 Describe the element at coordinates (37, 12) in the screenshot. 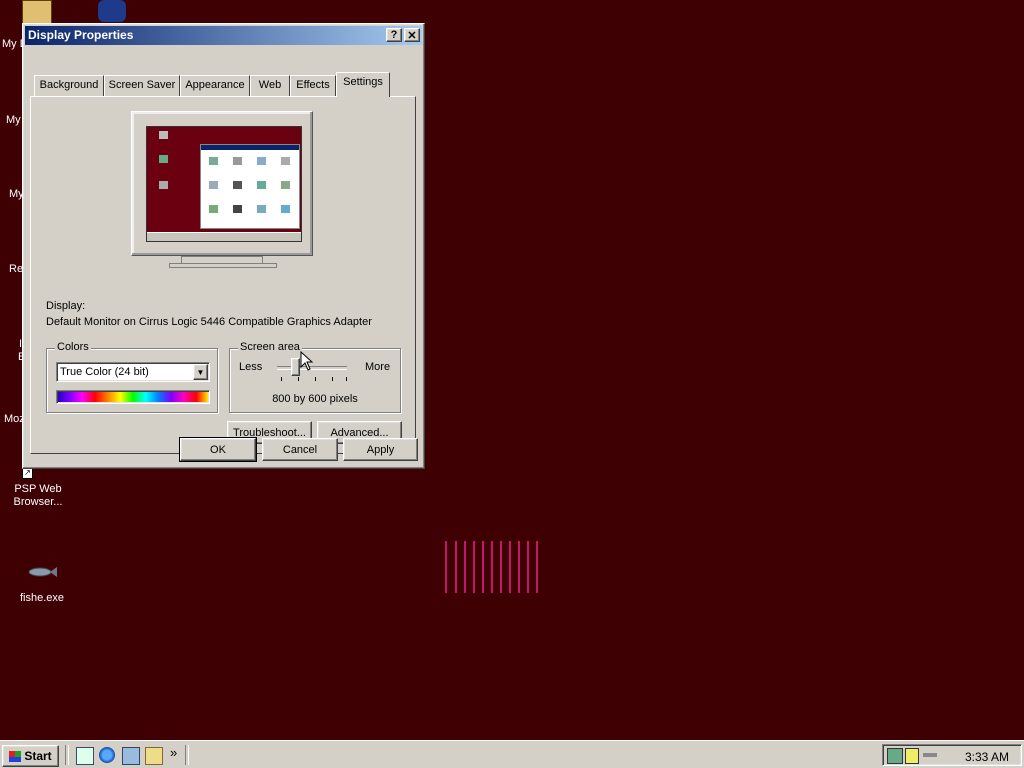

I see `my-documents-icon` at that location.